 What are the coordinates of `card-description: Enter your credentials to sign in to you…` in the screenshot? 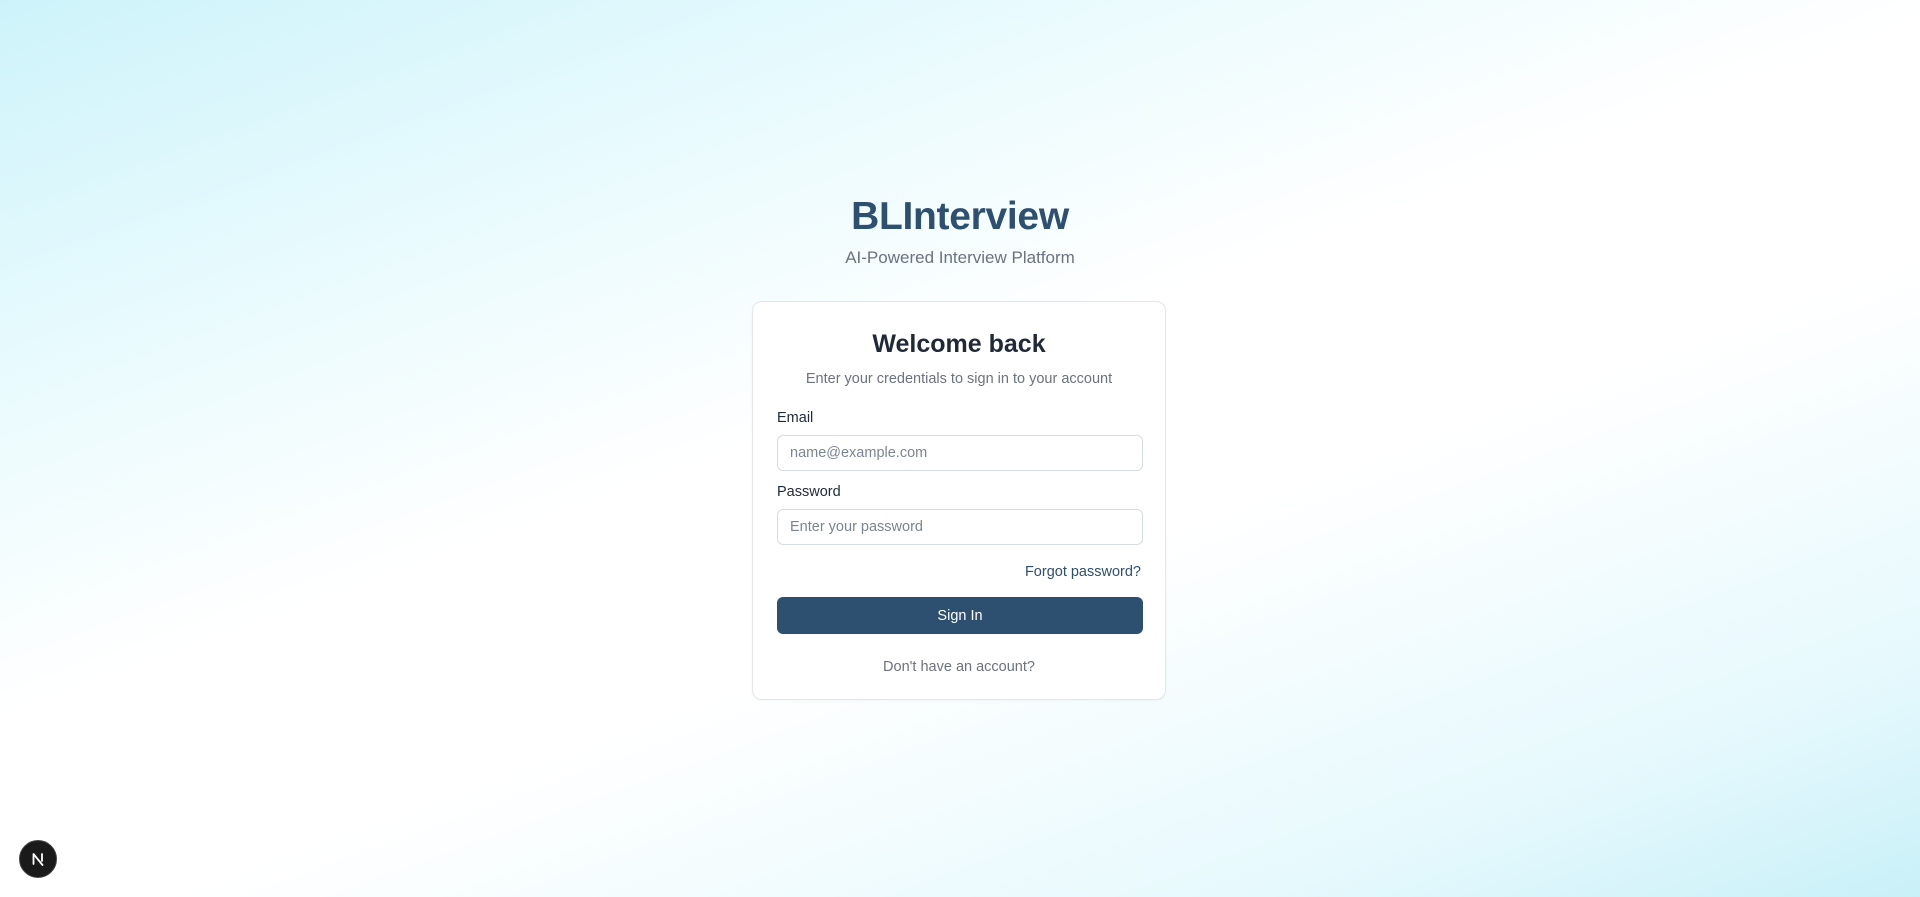 It's located at (959, 379).